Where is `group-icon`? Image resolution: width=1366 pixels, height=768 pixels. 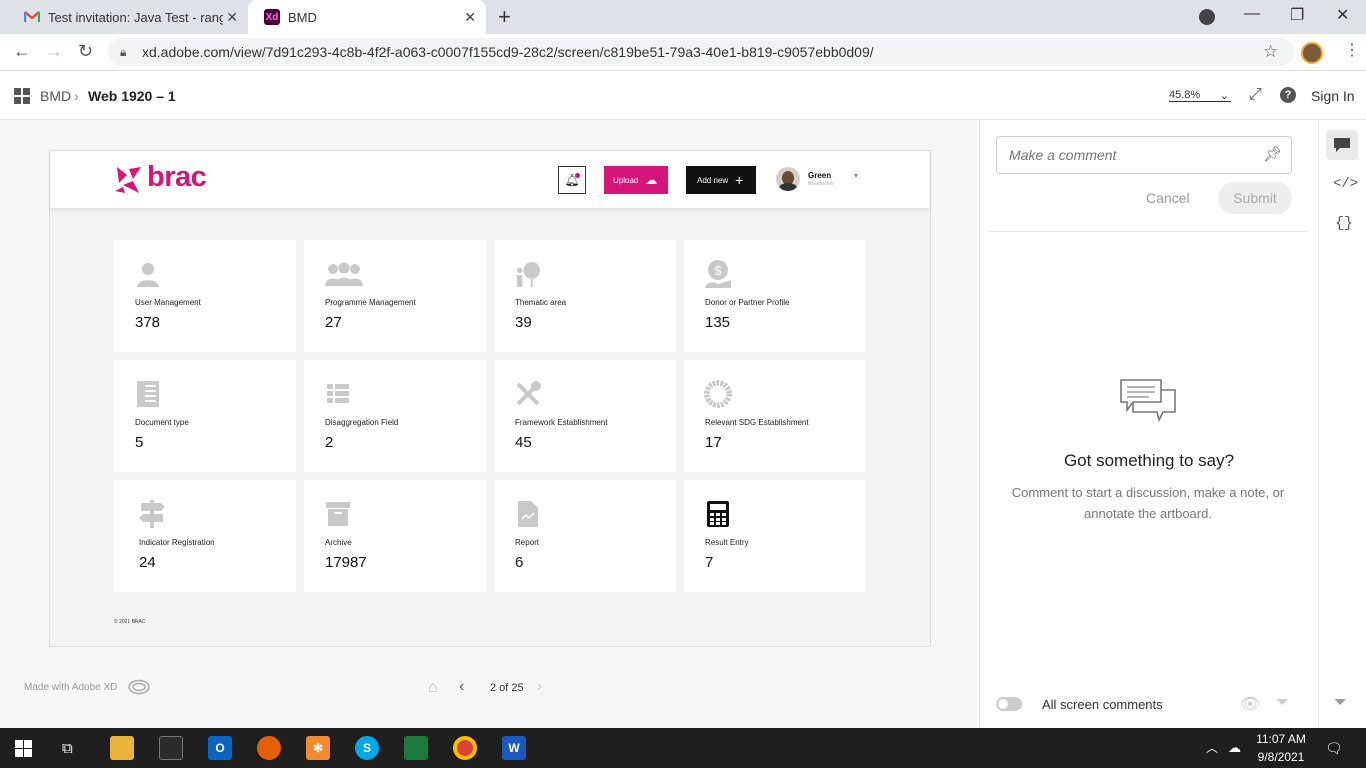 group-icon is located at coordinates (344, 274).